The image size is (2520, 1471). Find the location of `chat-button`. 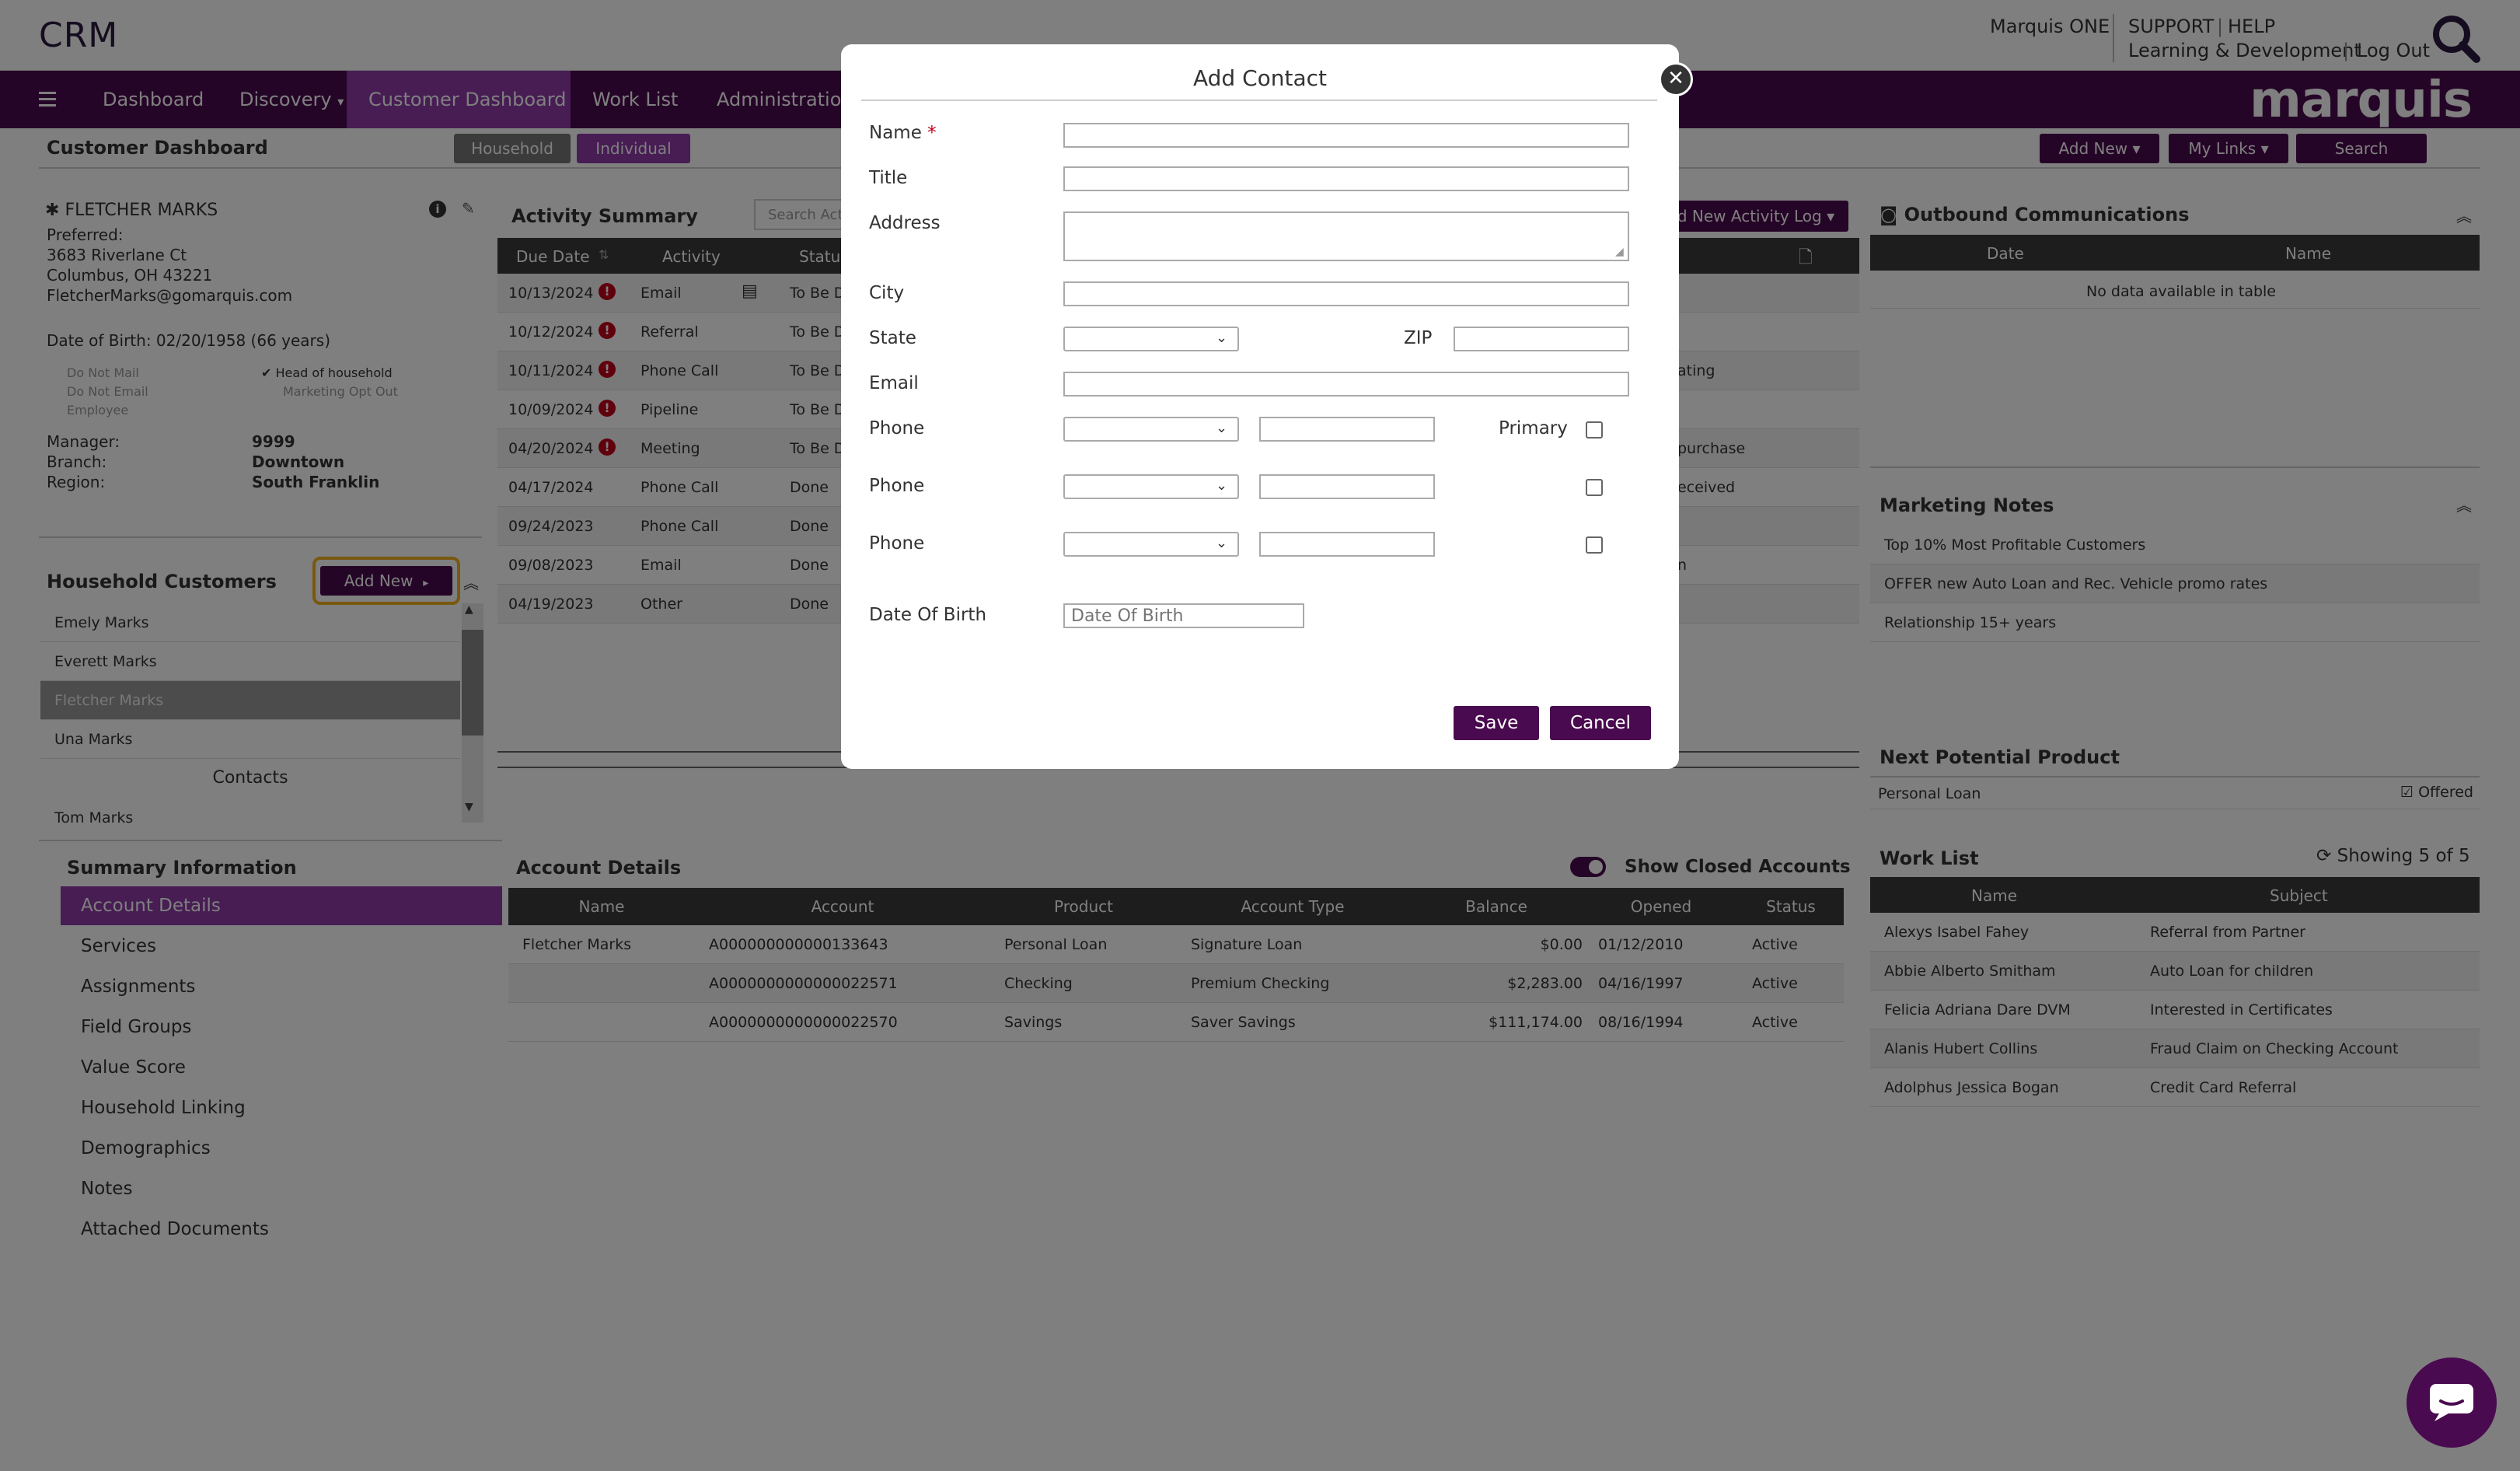

chat-button is located at coordinates (2452, 1402).